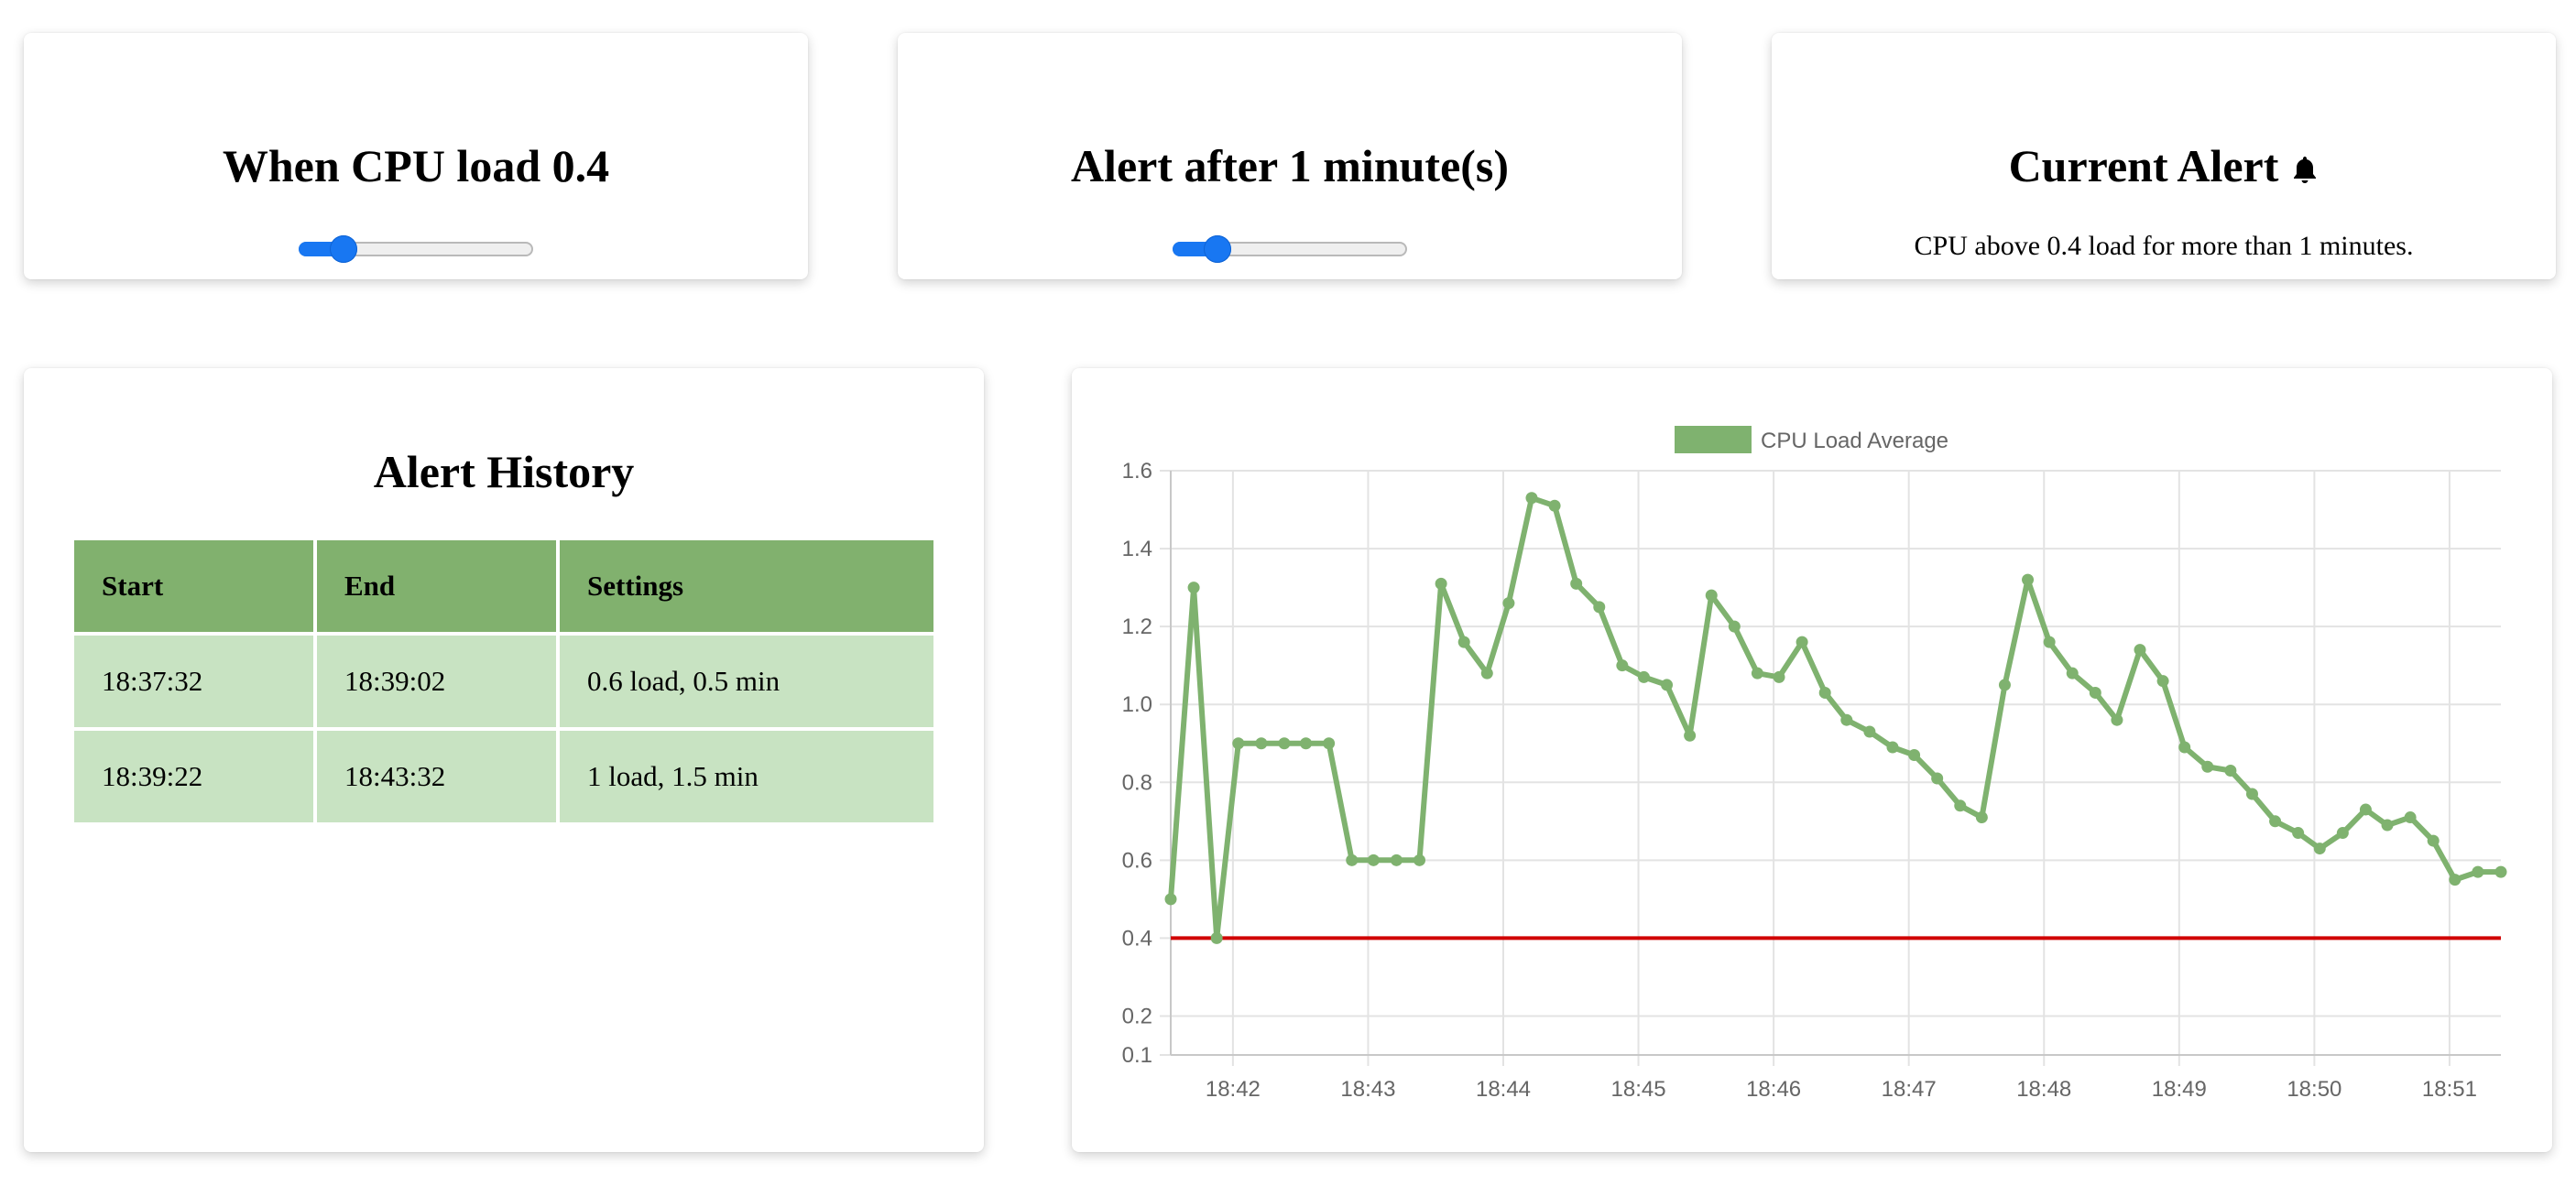 The height and width of the screenshot is (1196, 2576). I want to click on current-alert-title: Current Alert, so click(2144, 165).